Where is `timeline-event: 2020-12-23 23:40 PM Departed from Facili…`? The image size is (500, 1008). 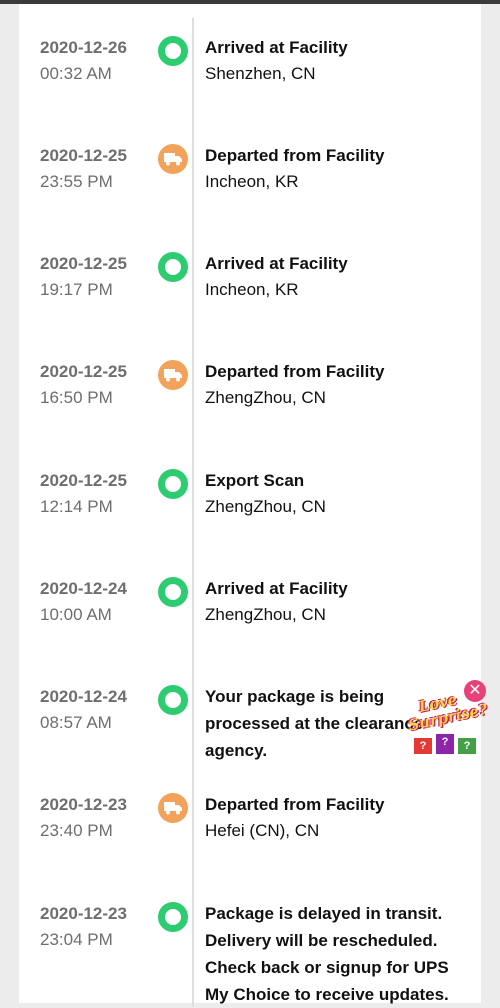 timeline-event: 2020-12-23 23:40 PM Departed from Facili… is located at coordinates (250, 844).